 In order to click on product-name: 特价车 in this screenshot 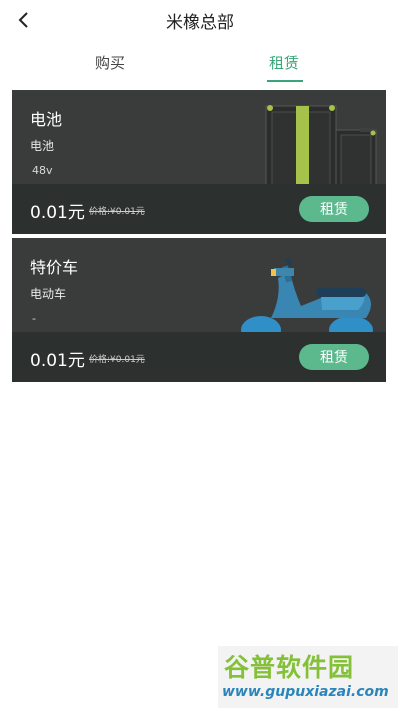, I will do `click(54, 267)`.